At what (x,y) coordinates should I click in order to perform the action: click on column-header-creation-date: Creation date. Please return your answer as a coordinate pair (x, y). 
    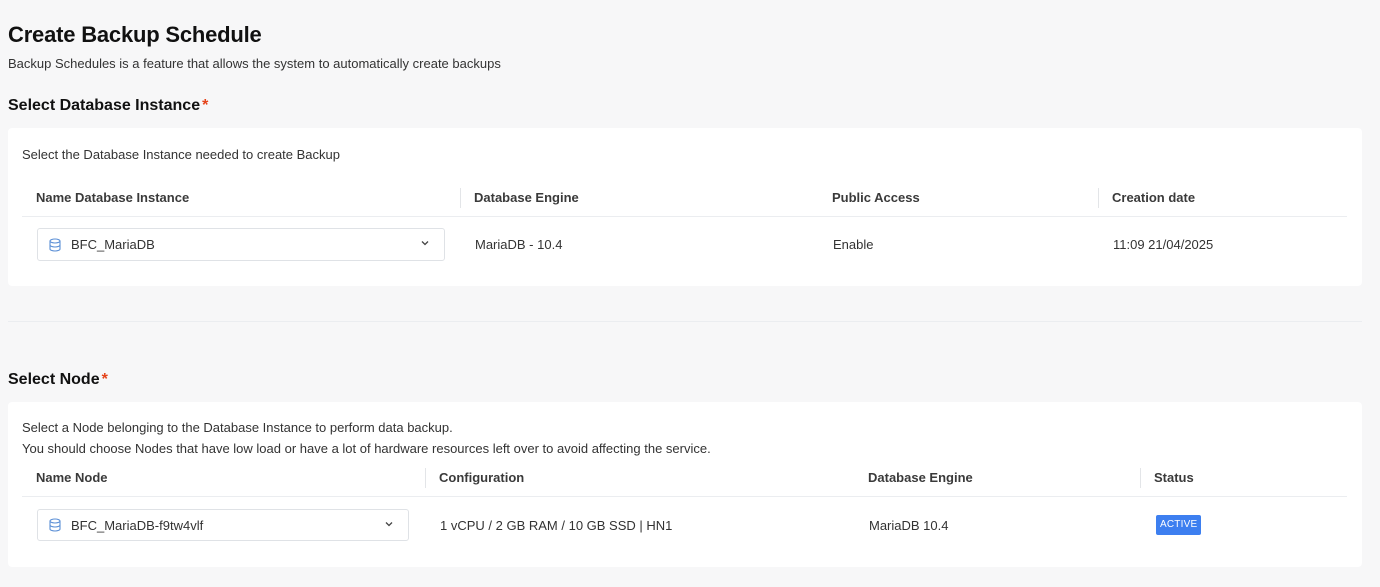
    Looking at the image, I should click on (1154, 197).